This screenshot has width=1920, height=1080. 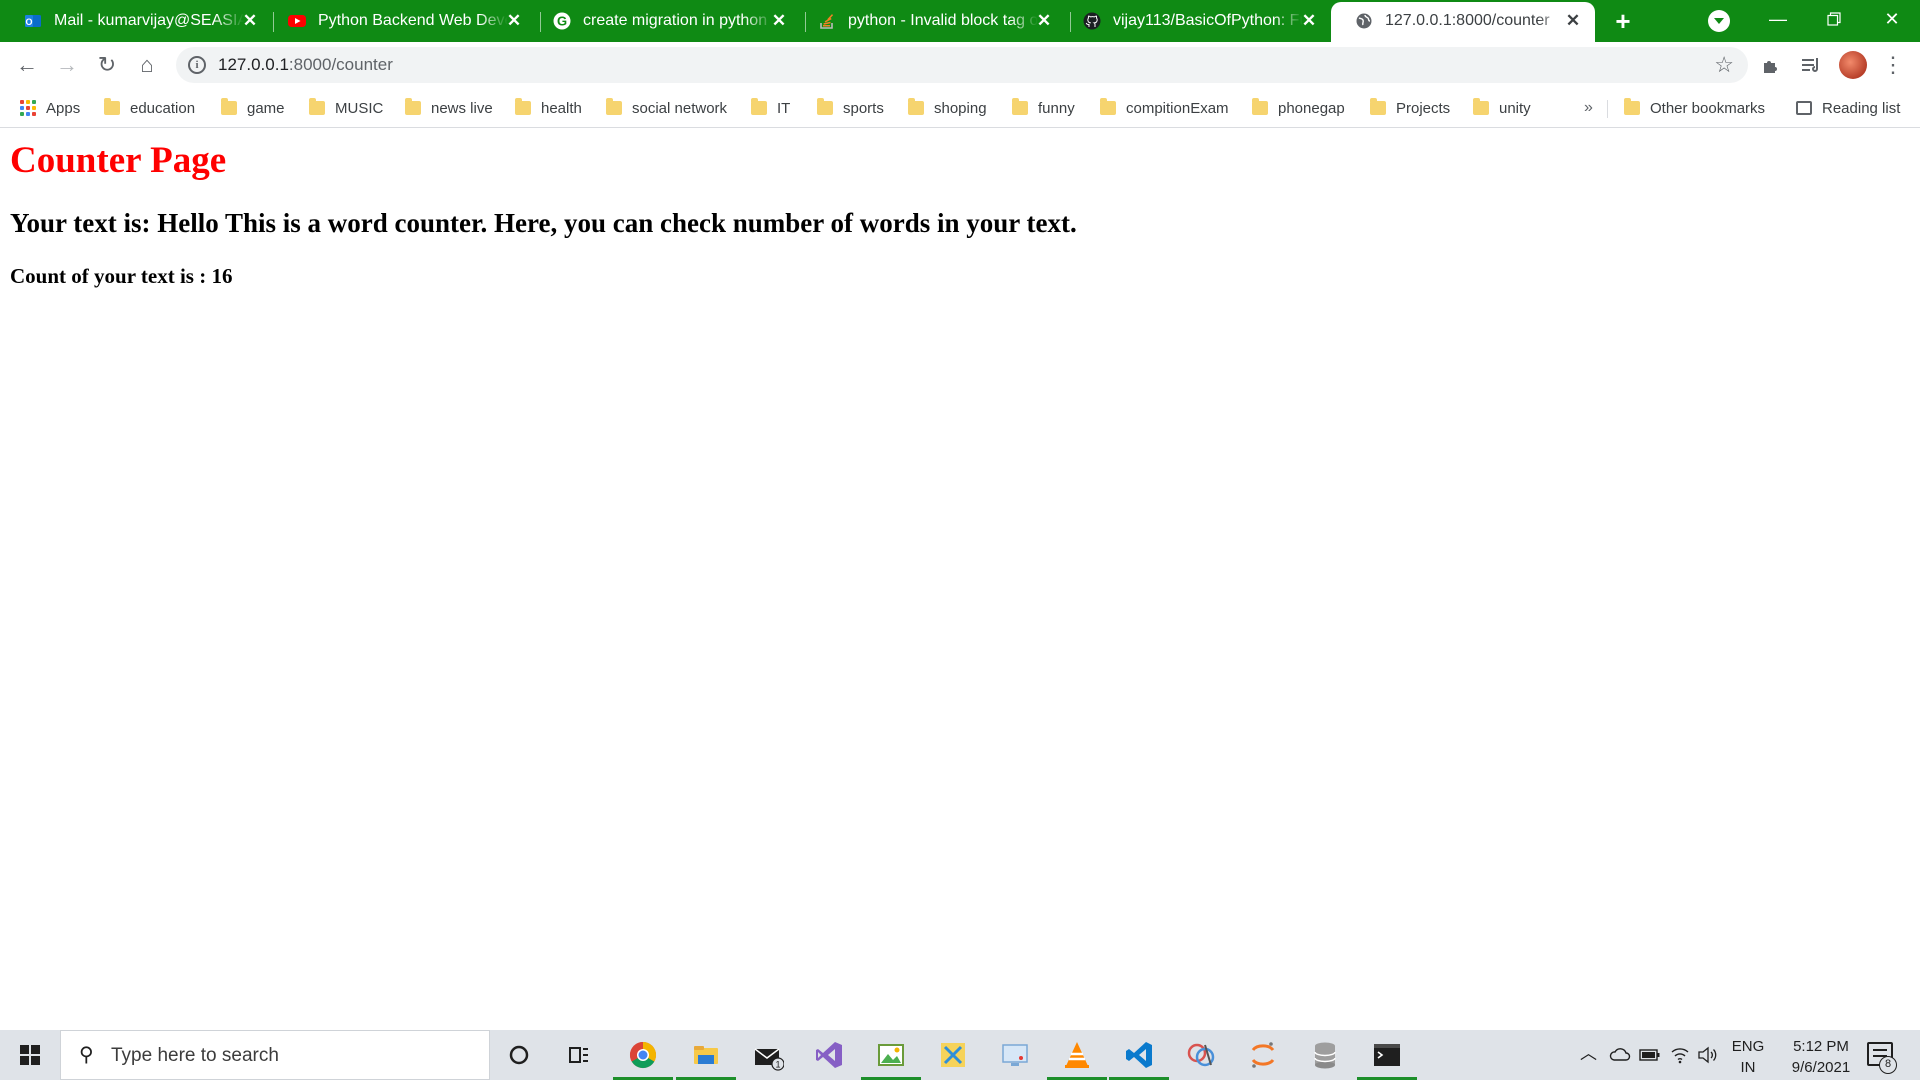 I want to click on input-language-indicator: ENG IN, so click(x=1748, y=1057).